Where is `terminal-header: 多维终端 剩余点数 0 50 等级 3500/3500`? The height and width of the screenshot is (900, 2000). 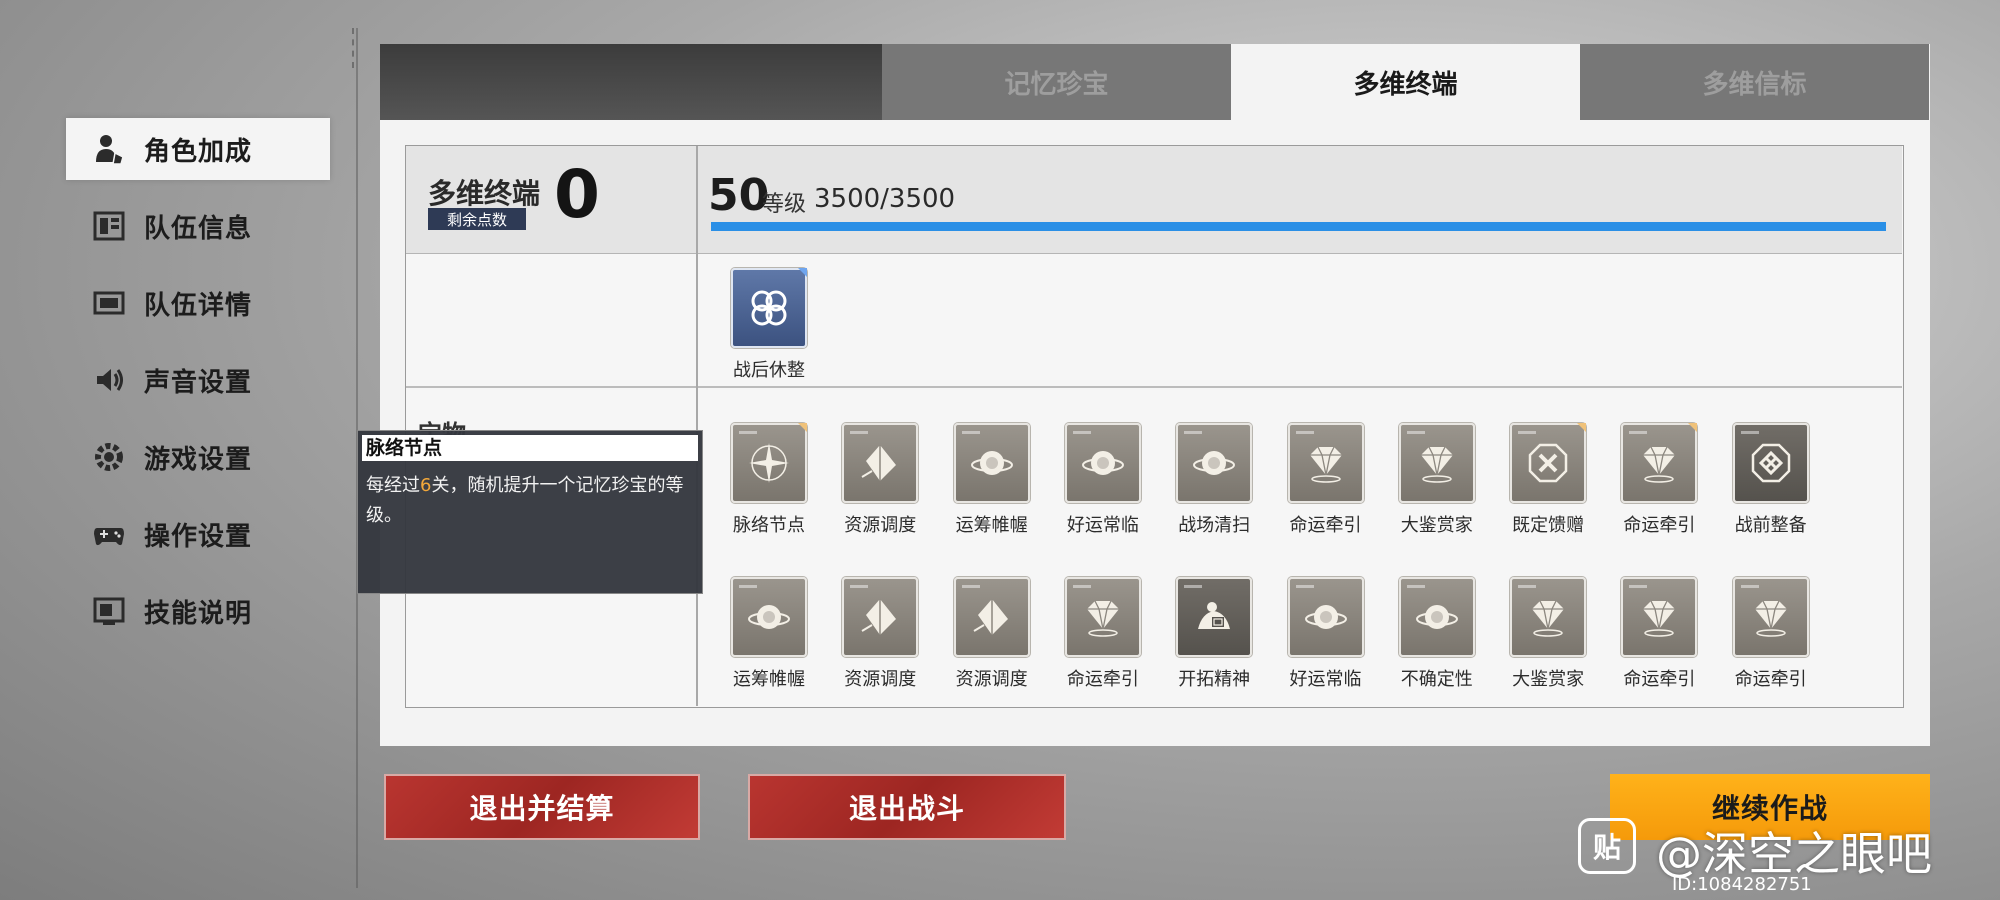
terminal-header: 多维终端 剩余点数 0 50 等级 3500/3500 is located at coordinates (1154, 200).